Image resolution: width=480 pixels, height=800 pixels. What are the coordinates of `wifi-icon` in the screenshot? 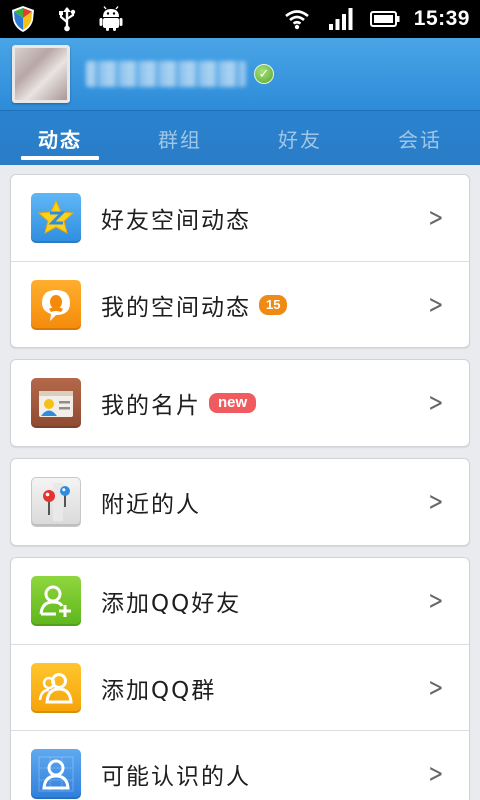 It's located at (297, 19).